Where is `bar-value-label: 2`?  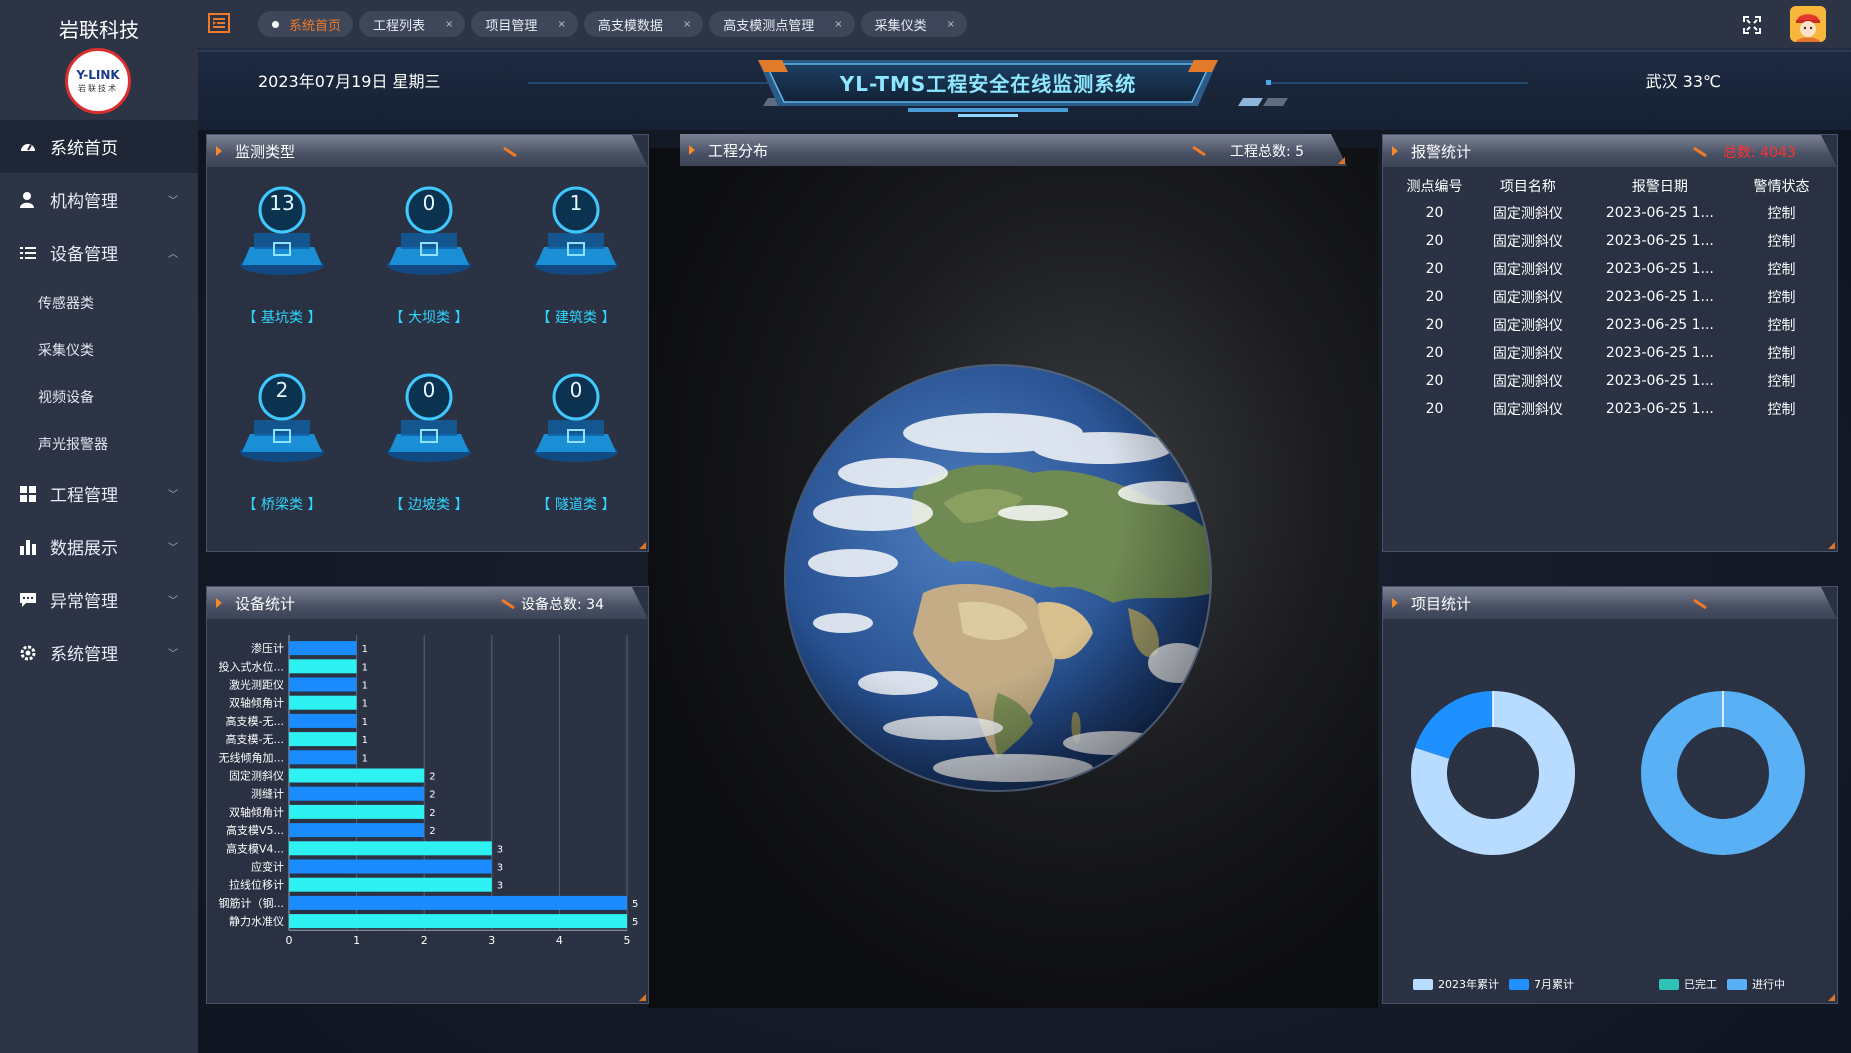
bar-value-label: 2 is located at coordinates (432, 813).